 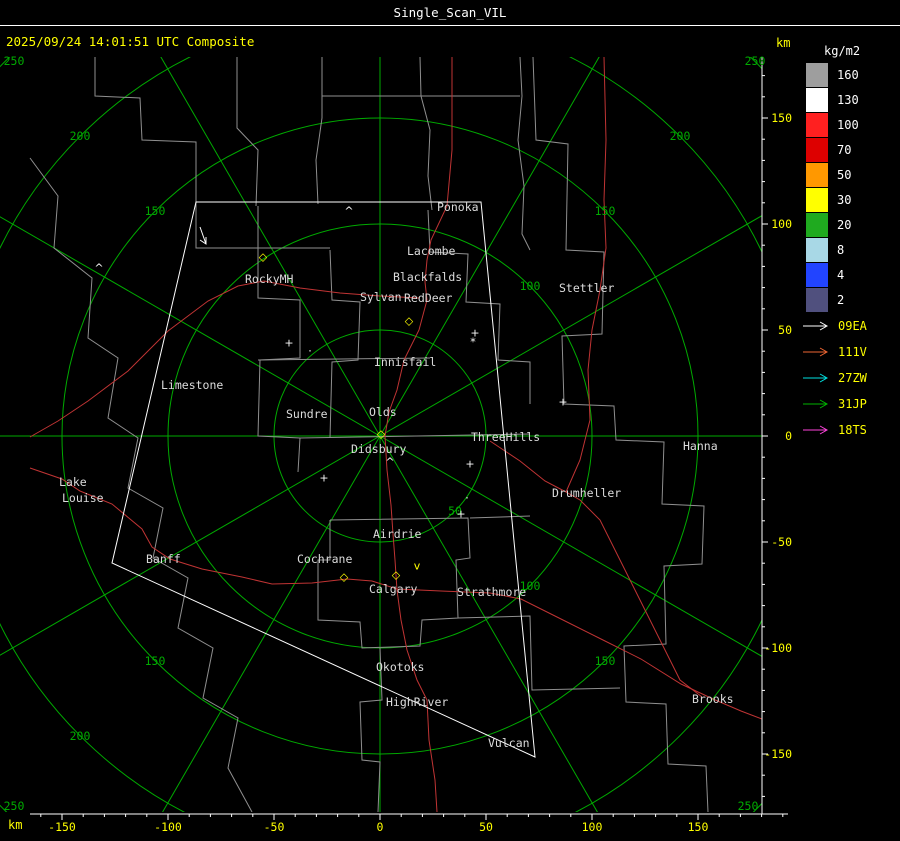 I want to click on track-arrow-09EA, so click(x=816, y=326).